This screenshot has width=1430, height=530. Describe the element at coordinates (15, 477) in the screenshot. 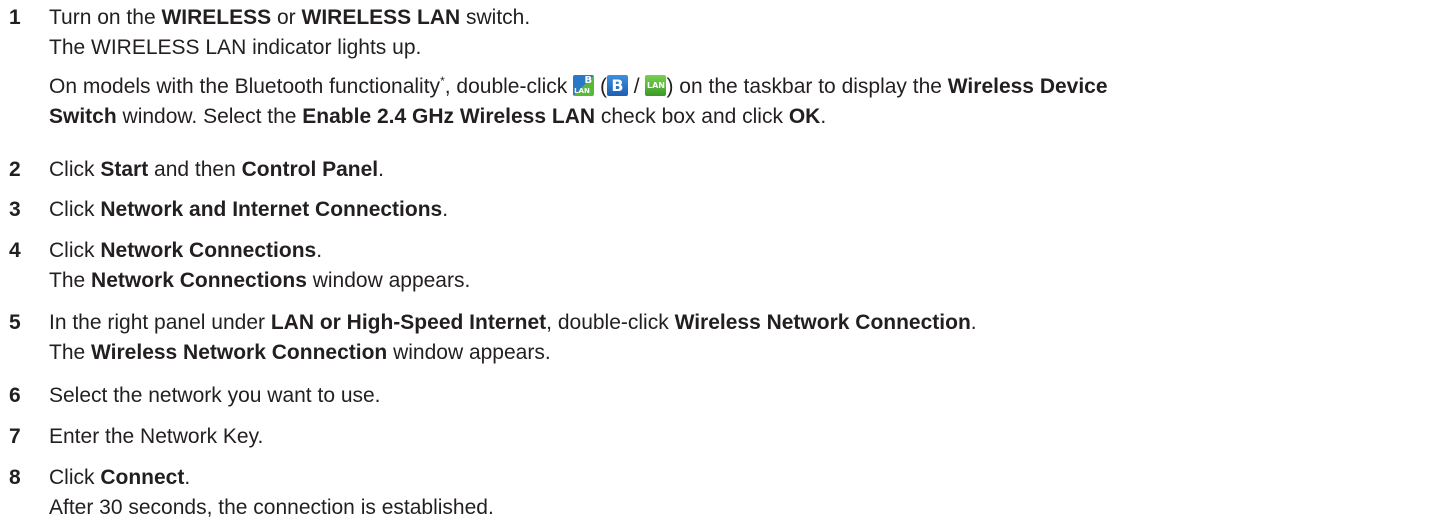

I see `step-number: 8` at that location.